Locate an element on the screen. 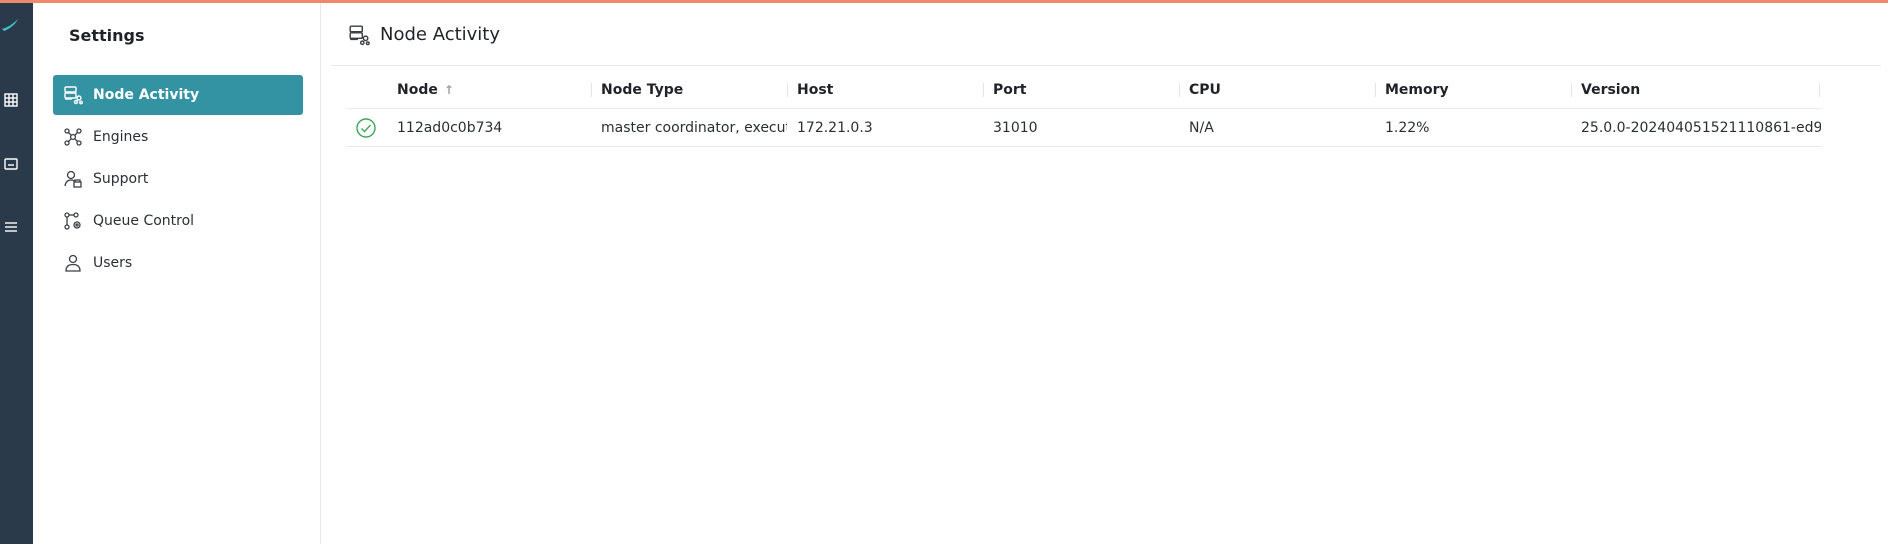 The width and height of the screenshot is (1888, 544). engines-icon is located at coordinates (73, 137).